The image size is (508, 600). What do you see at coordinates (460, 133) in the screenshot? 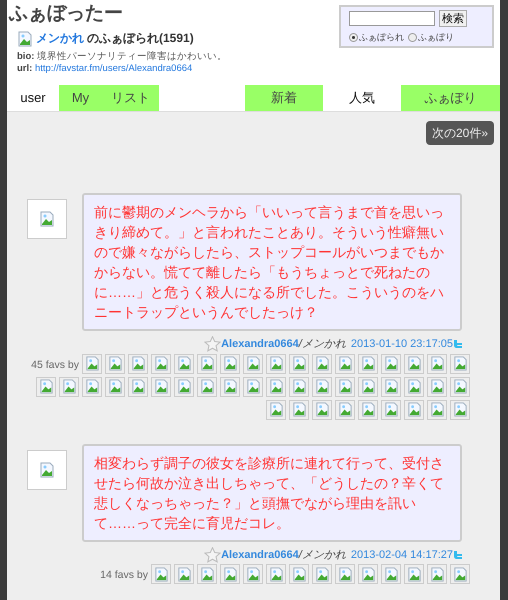
I see `next-page-button: 次の20件»` at bounding box center [460, 133].